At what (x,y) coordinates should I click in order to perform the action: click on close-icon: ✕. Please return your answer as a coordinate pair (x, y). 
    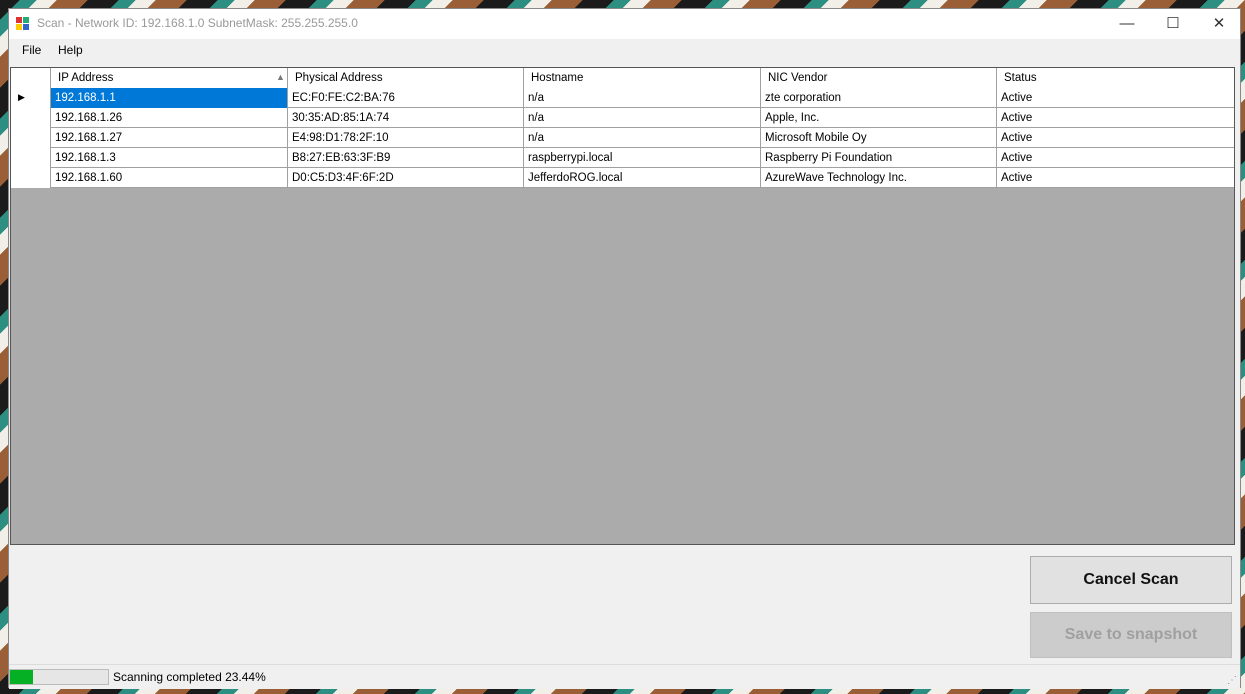
    Looking at the image, I should click on (1219, 23).